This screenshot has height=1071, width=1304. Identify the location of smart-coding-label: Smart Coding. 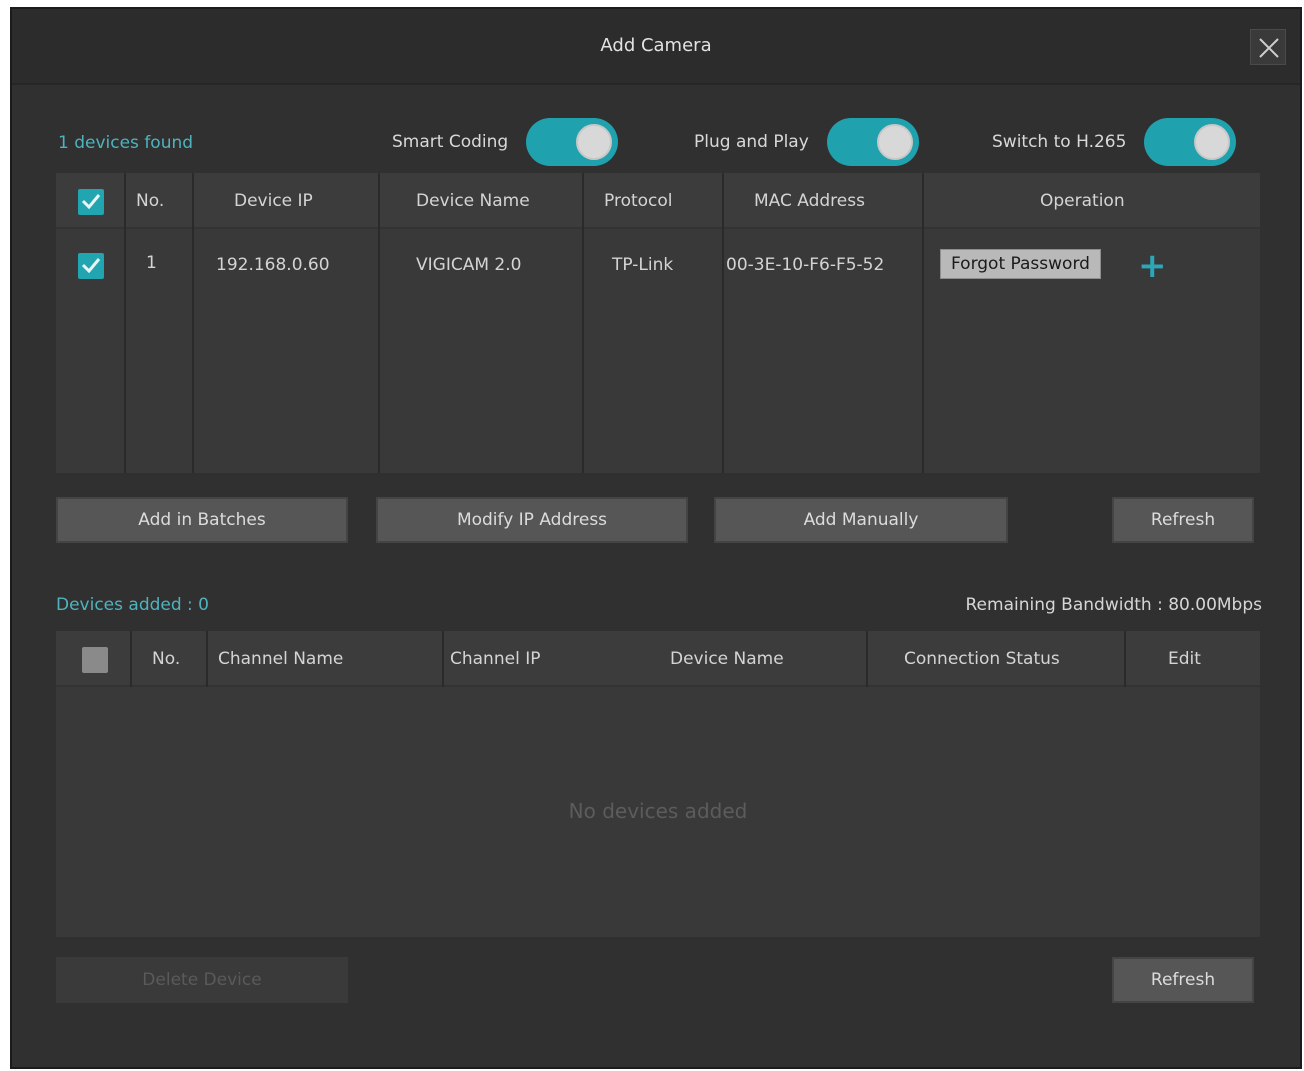
(450, 142).